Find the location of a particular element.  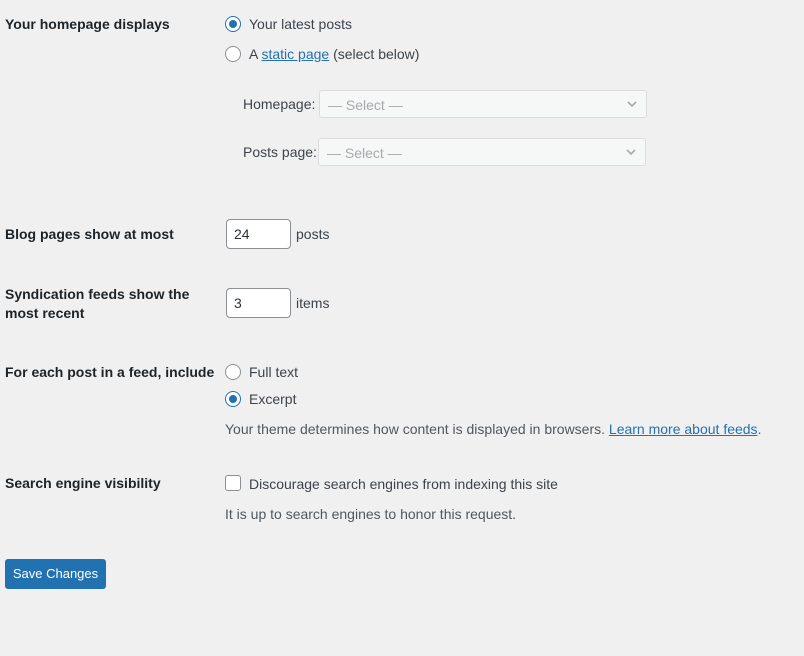

homepage-displays-label: Your homepage displays is located at coordinates (87, 24).